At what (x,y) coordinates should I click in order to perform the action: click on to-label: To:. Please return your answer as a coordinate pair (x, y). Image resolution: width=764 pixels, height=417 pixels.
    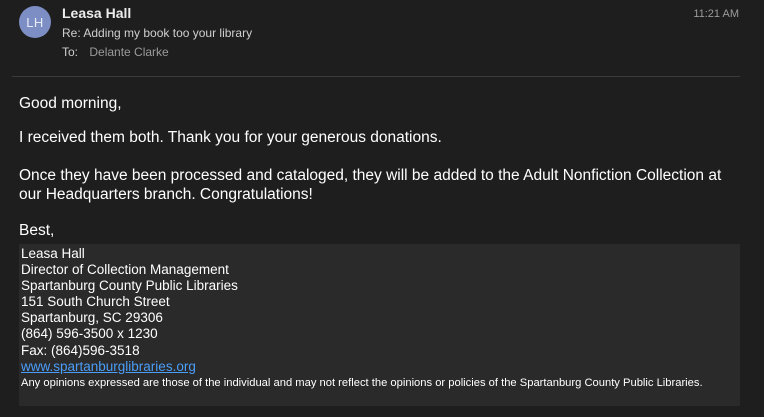
    Looking at the image, I should click on (70, 52).